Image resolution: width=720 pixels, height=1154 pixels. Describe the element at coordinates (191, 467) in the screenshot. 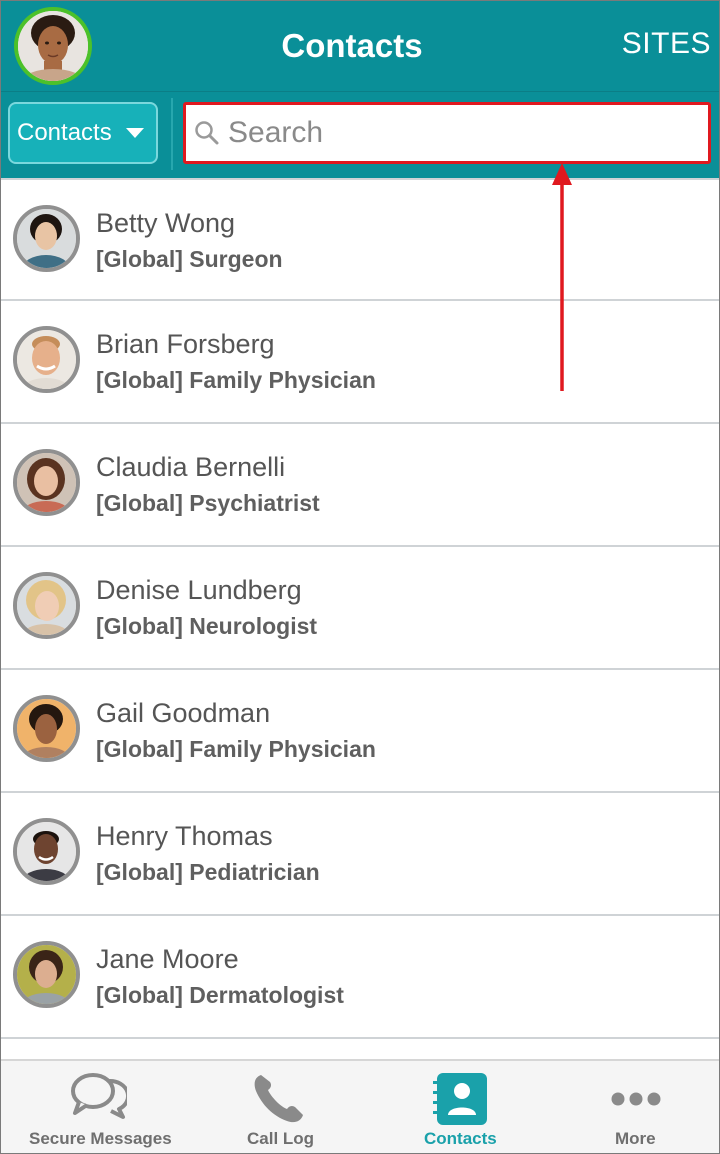

I see `contact-name: Claudia Bernelli` at that location.